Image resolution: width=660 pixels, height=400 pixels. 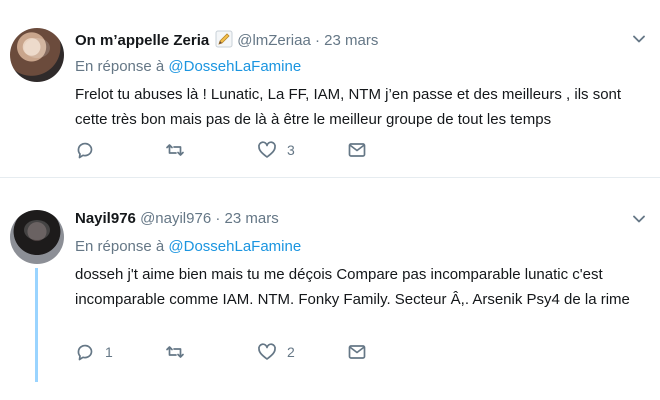 I want to click on like-button: 3, so click(x=276, y=150).